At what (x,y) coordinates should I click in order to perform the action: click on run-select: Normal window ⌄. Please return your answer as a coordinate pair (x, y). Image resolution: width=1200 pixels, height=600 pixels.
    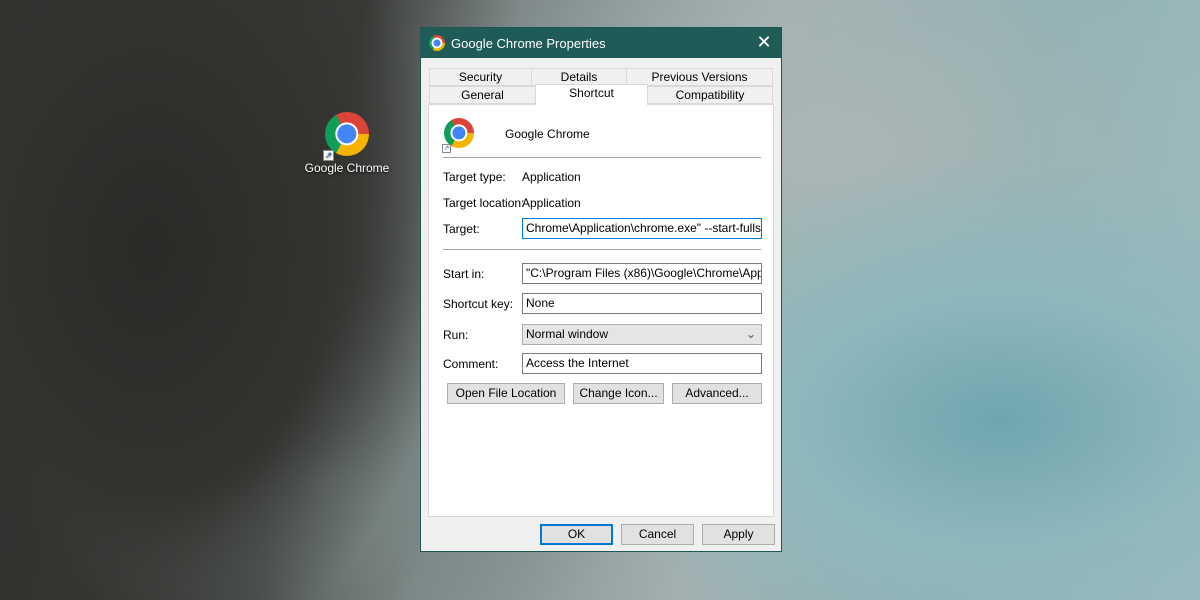
    Looking at the image, I should click on (642, 334).